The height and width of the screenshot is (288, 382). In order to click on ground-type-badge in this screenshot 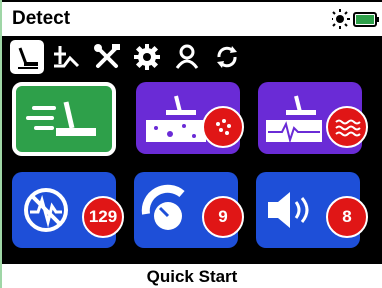, I will do `click(223, 127)`.